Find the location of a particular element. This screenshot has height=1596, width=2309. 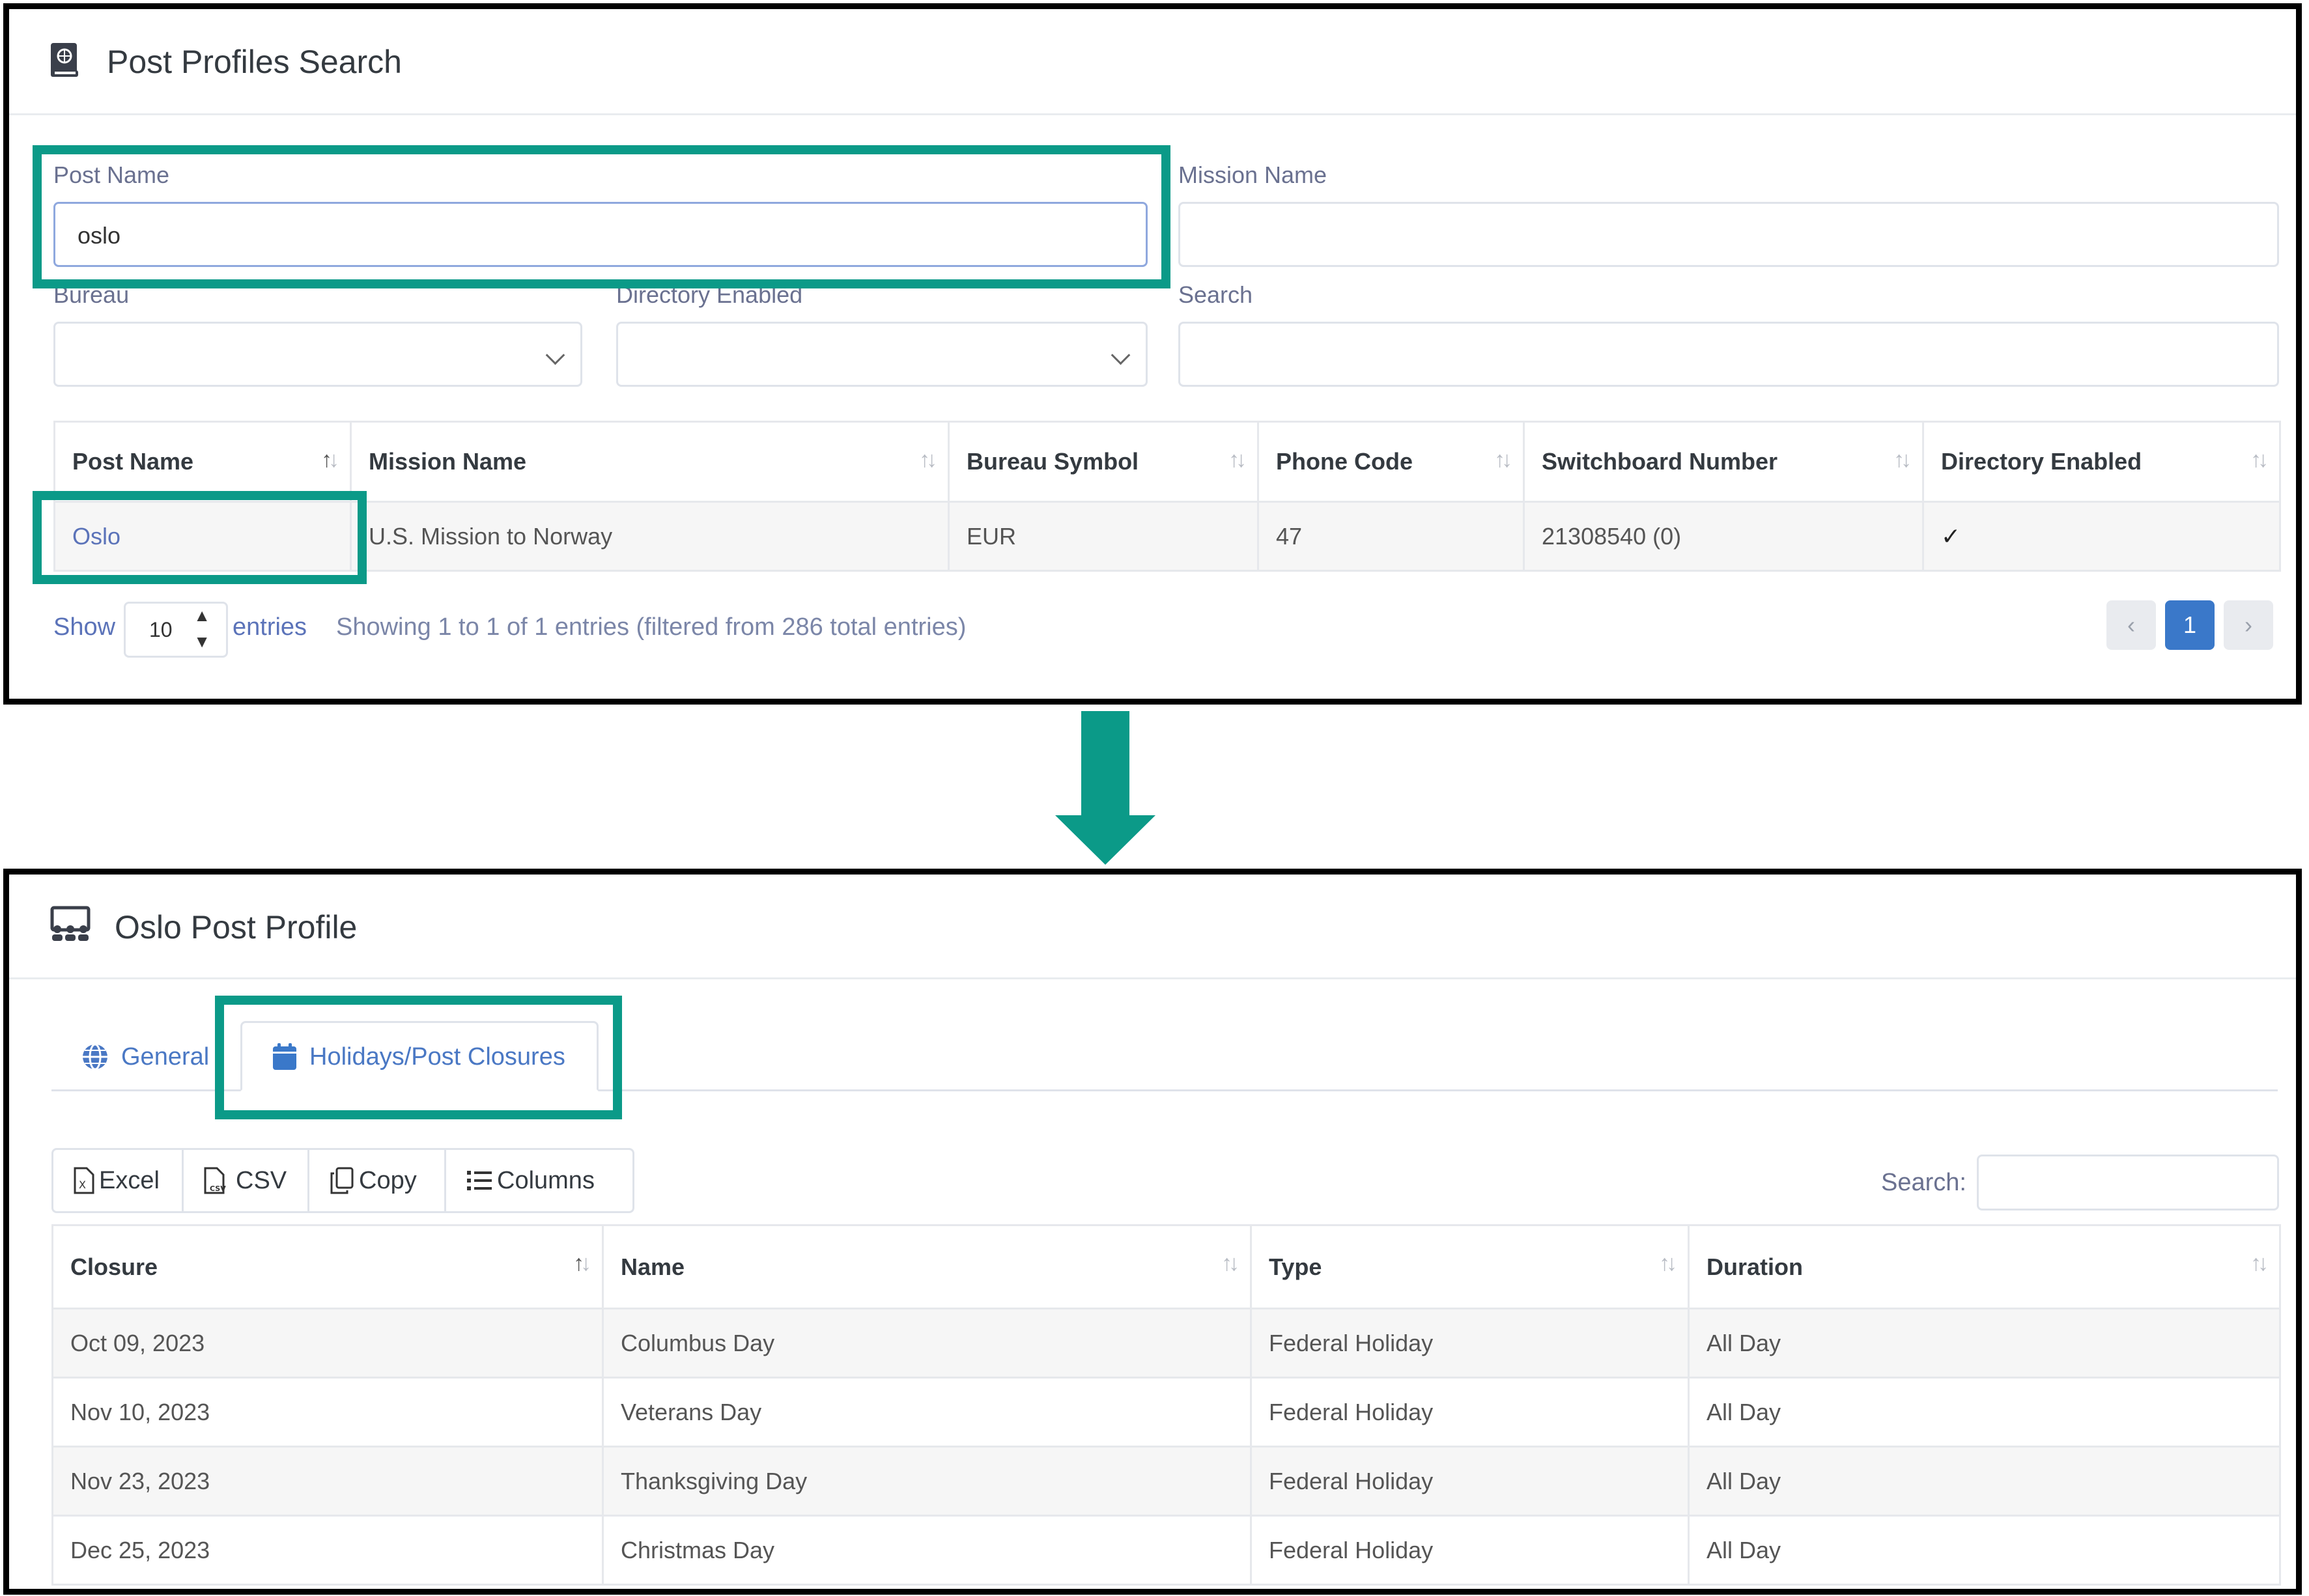

tab-general: General is located at coordinates (145, 1056).